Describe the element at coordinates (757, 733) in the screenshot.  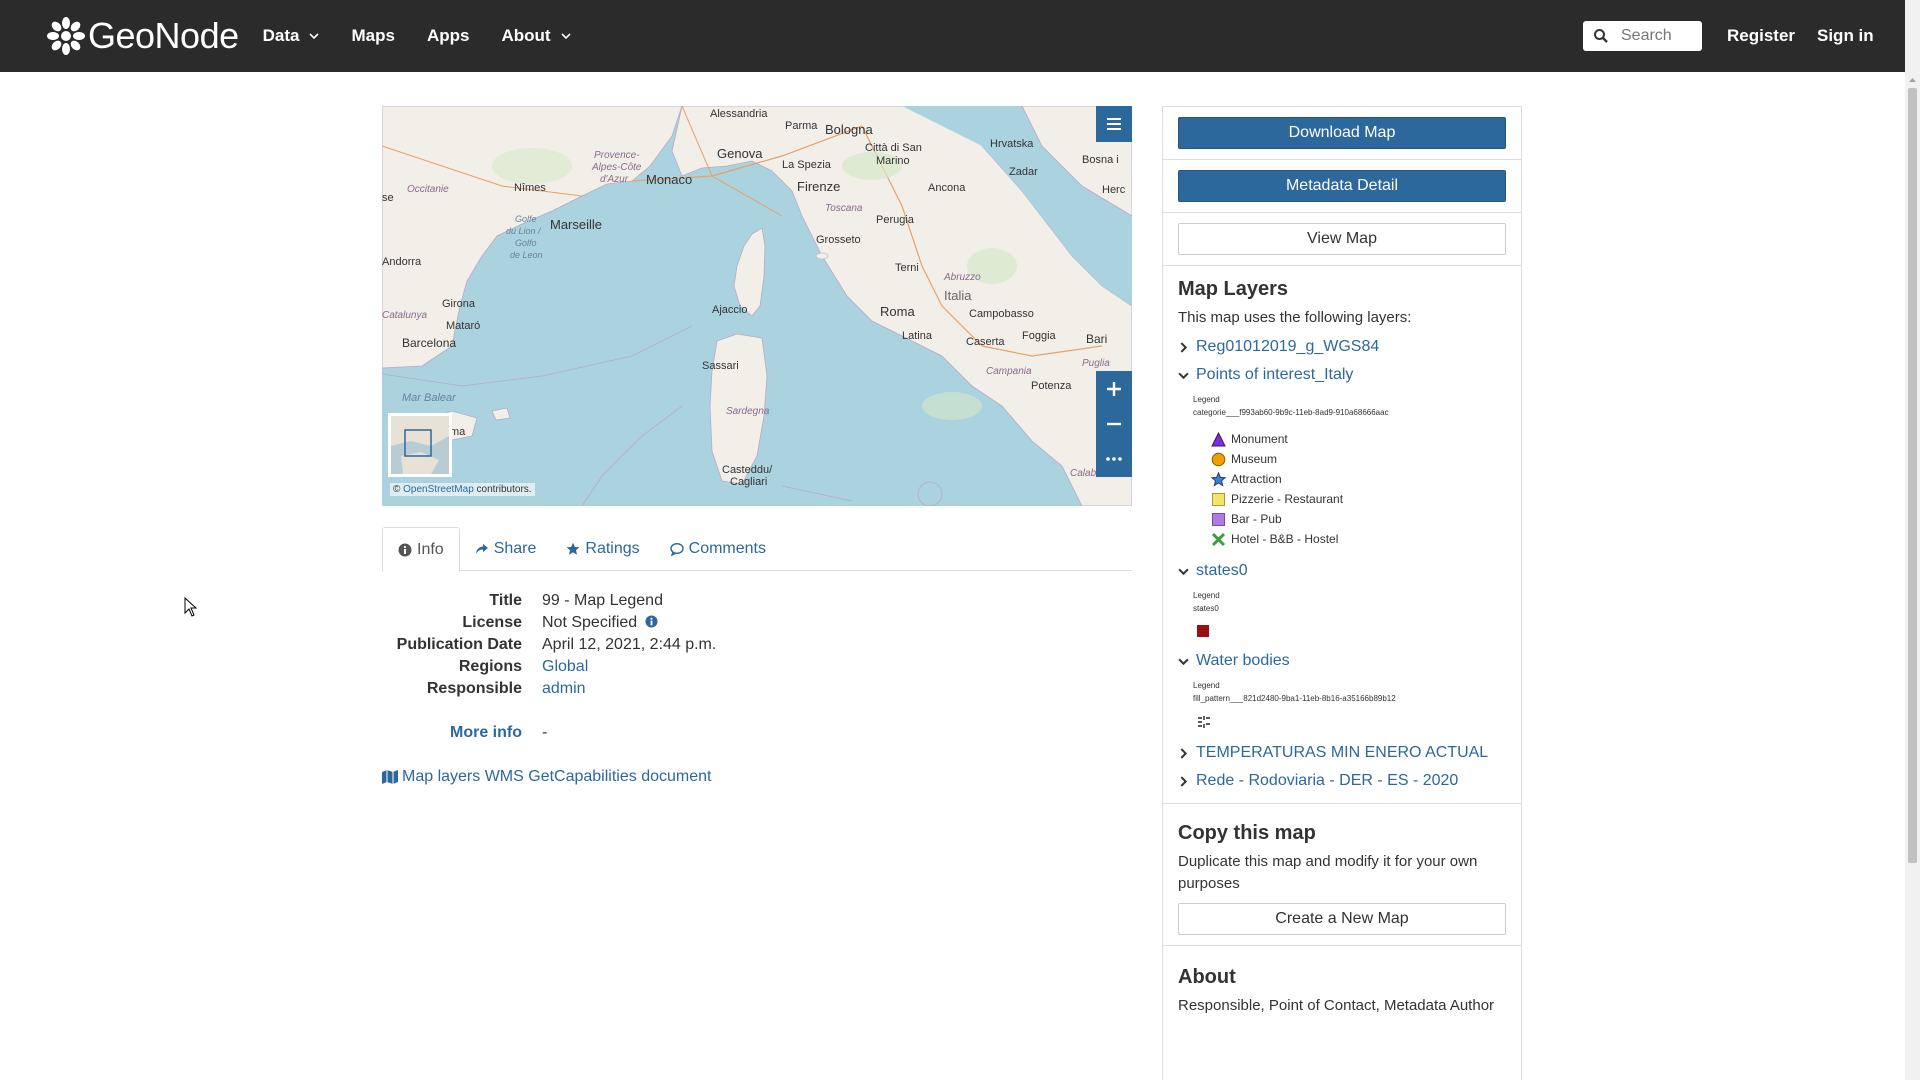
I see `info-row-more-info: More info -` at that location.